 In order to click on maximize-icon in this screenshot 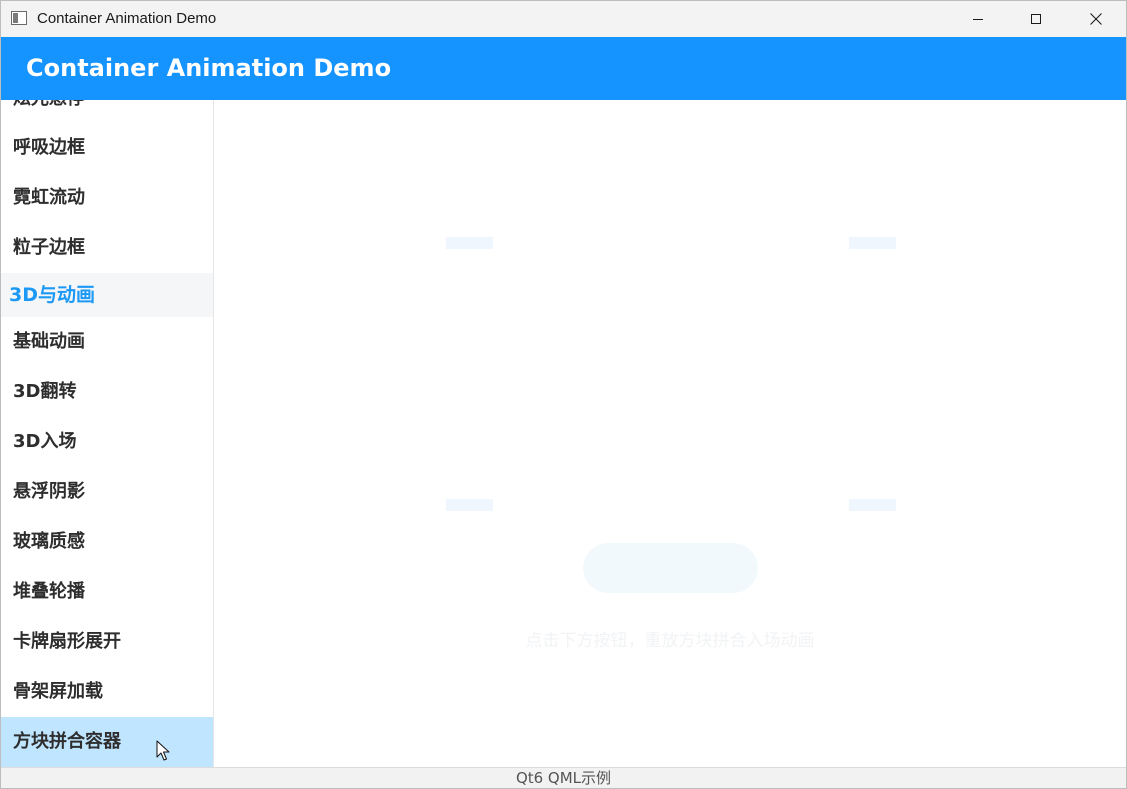, I will do `click(1036, 19)`.